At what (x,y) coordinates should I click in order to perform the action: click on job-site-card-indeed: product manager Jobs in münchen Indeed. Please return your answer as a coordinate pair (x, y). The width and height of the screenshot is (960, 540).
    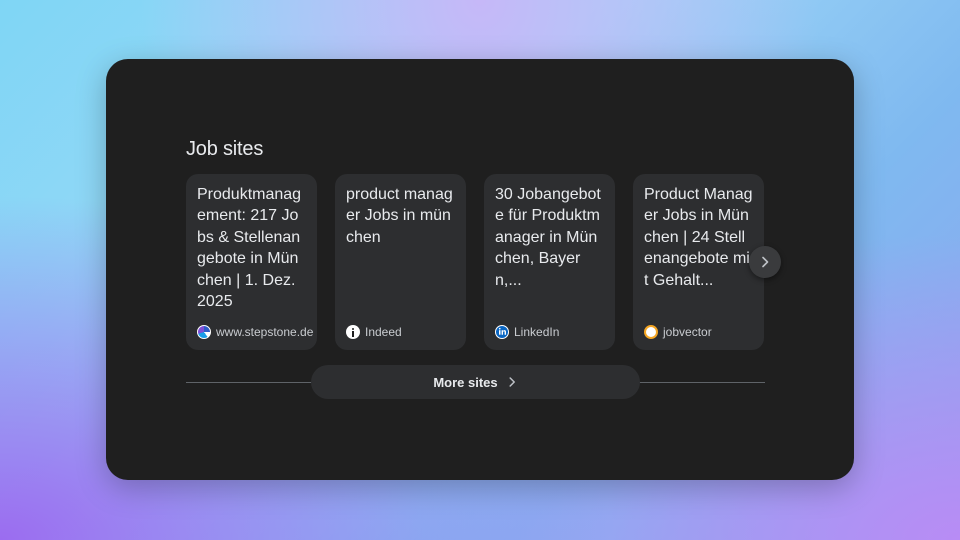
    Looking at the image, I should click on (400, 262).